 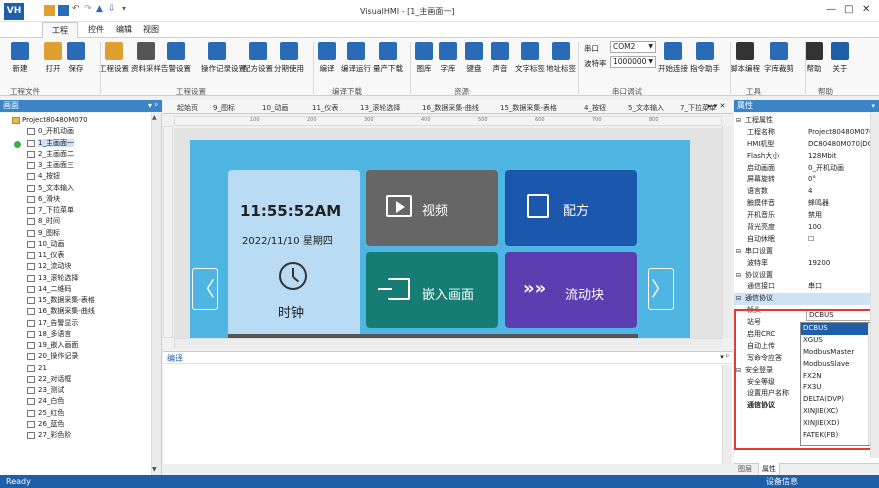 What do you see at coordinates (448, 343) in the screenshot?
I see `canvas-hscroll` at bounding box center [448, 343].